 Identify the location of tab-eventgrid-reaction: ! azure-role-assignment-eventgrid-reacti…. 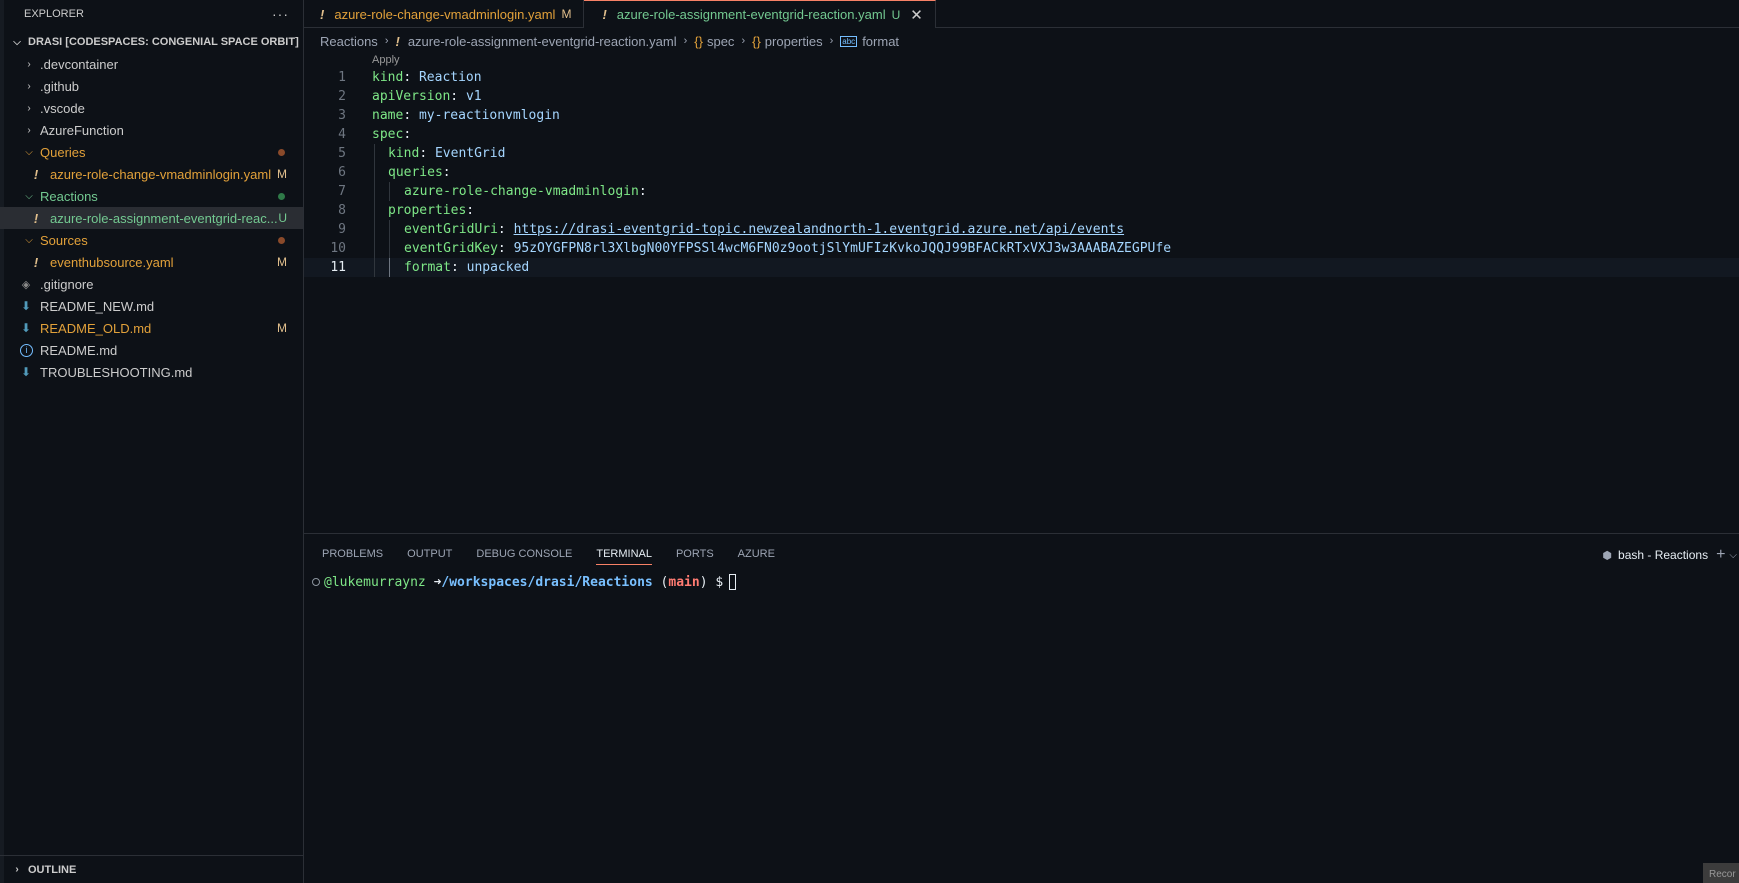
(760, 14).